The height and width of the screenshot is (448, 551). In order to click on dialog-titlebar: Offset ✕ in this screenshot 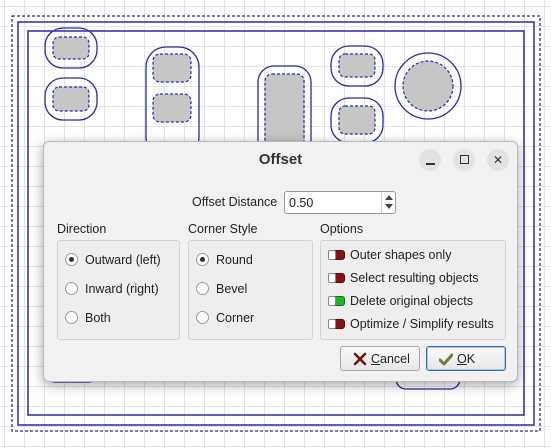, I will do `click(280, 160)`.